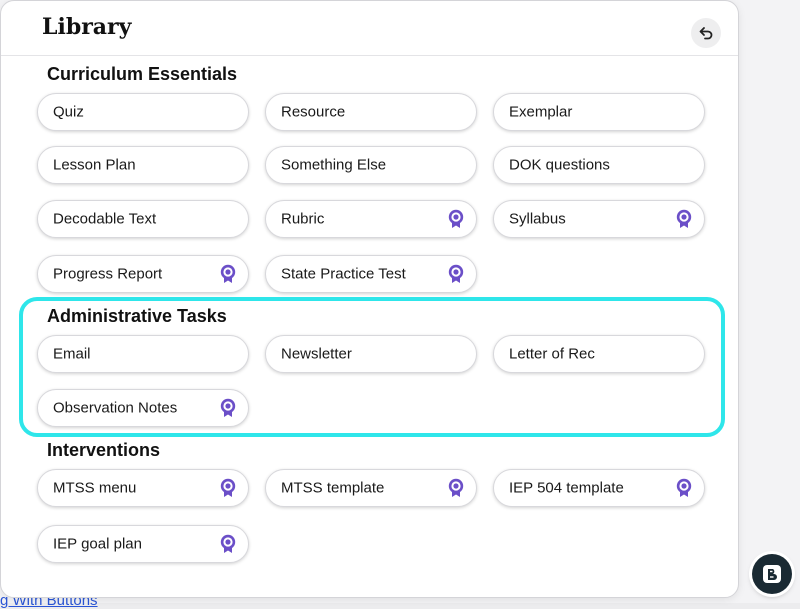  Describe the element at coordinates (371, 112) in the screenshot. I see `chip-resource: Resource` at that location.